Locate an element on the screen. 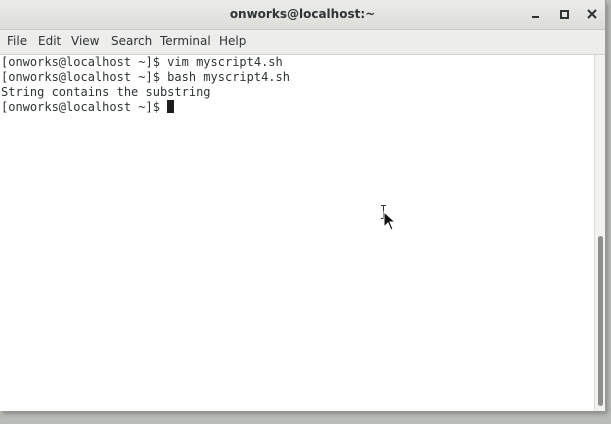  close-button is located at coordinates (592, 14).